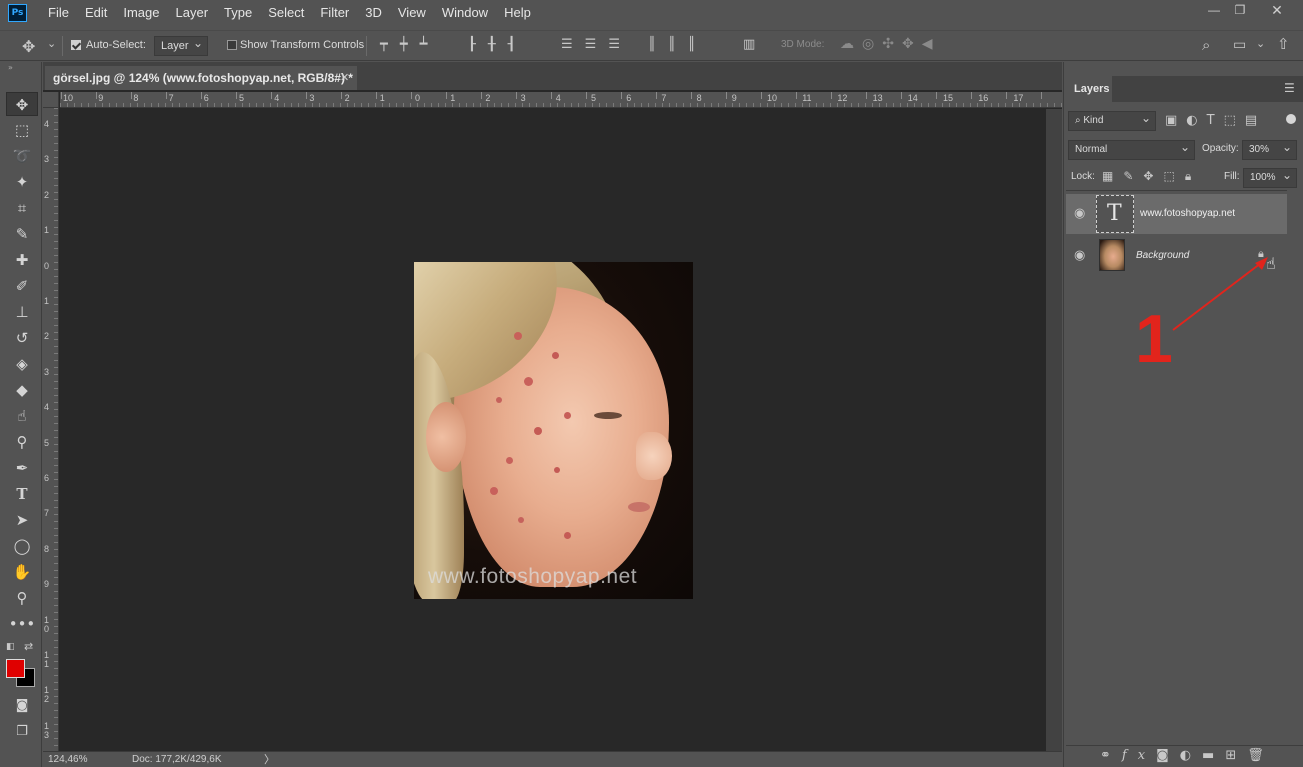  I want to click on menu-window: Window, so click(465, 13).